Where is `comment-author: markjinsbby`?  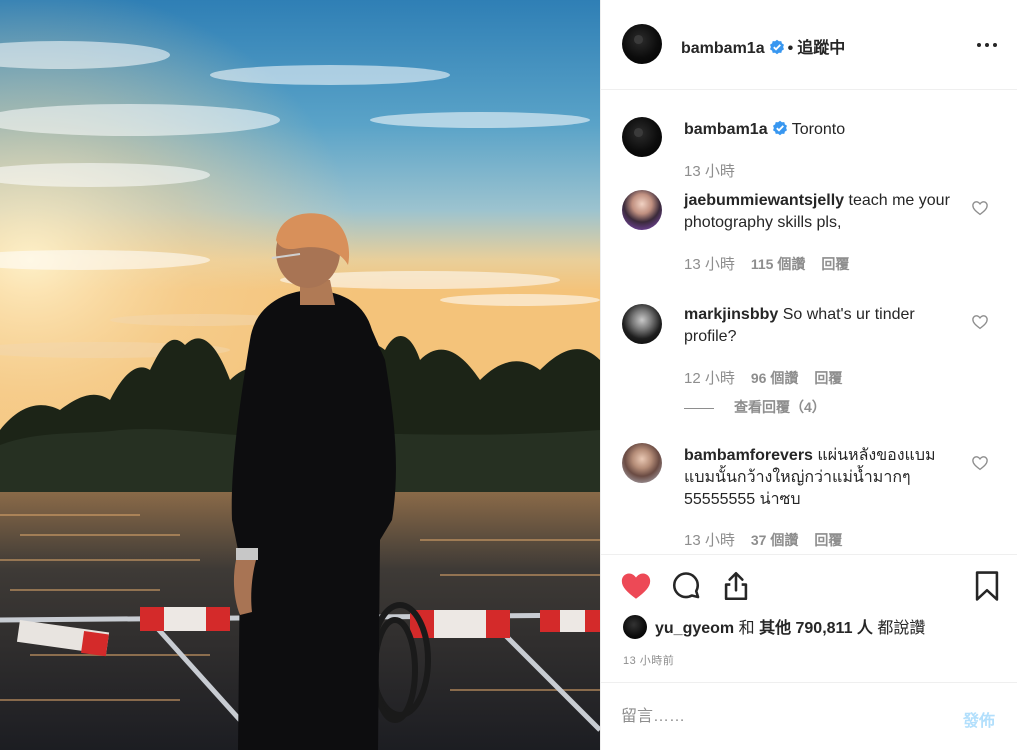 comment-author: markjinsbby is located at coordinates (731, 314).